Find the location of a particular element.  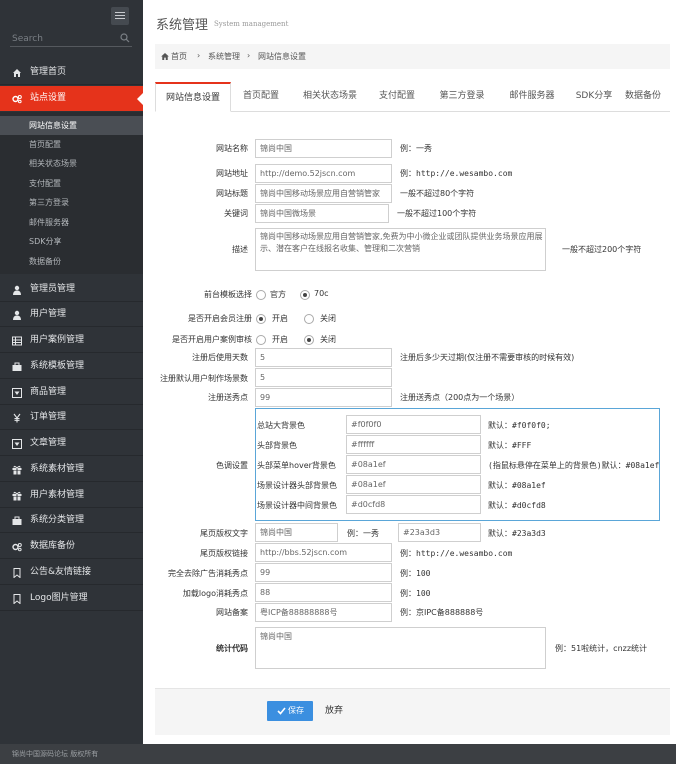

gift-points-input: 99 is located at coordinates (323, 397).